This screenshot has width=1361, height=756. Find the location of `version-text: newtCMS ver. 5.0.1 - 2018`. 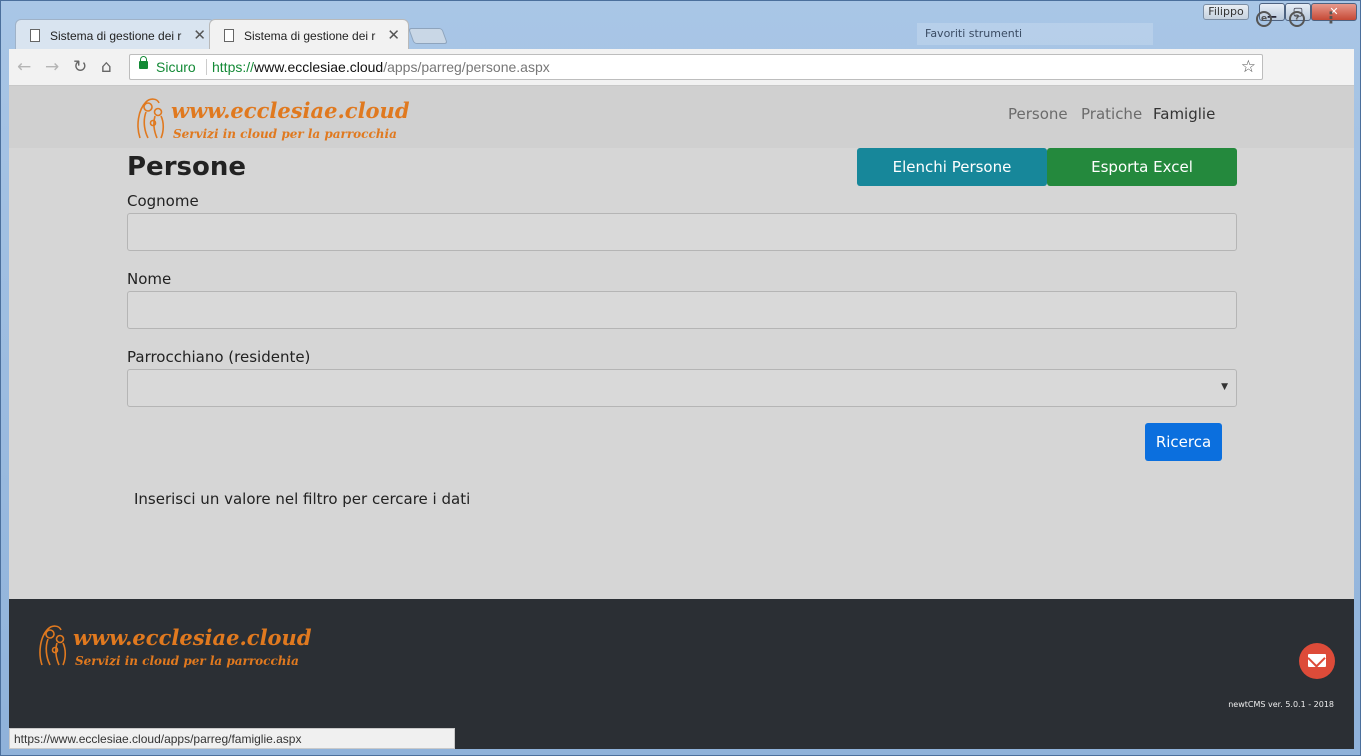

version-text: newtCMS ver. 5.0.1 - 2018 is located at coordinates (1281, 704).